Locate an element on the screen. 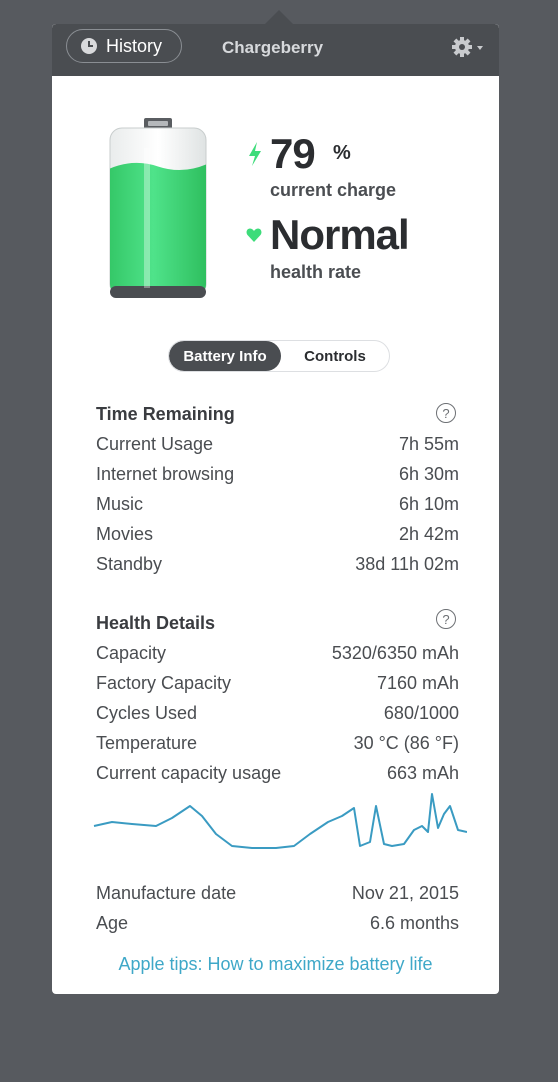 This screenshot has width=558, height=1082. row-value: 6h 10m is located at coordinates (428, 504).